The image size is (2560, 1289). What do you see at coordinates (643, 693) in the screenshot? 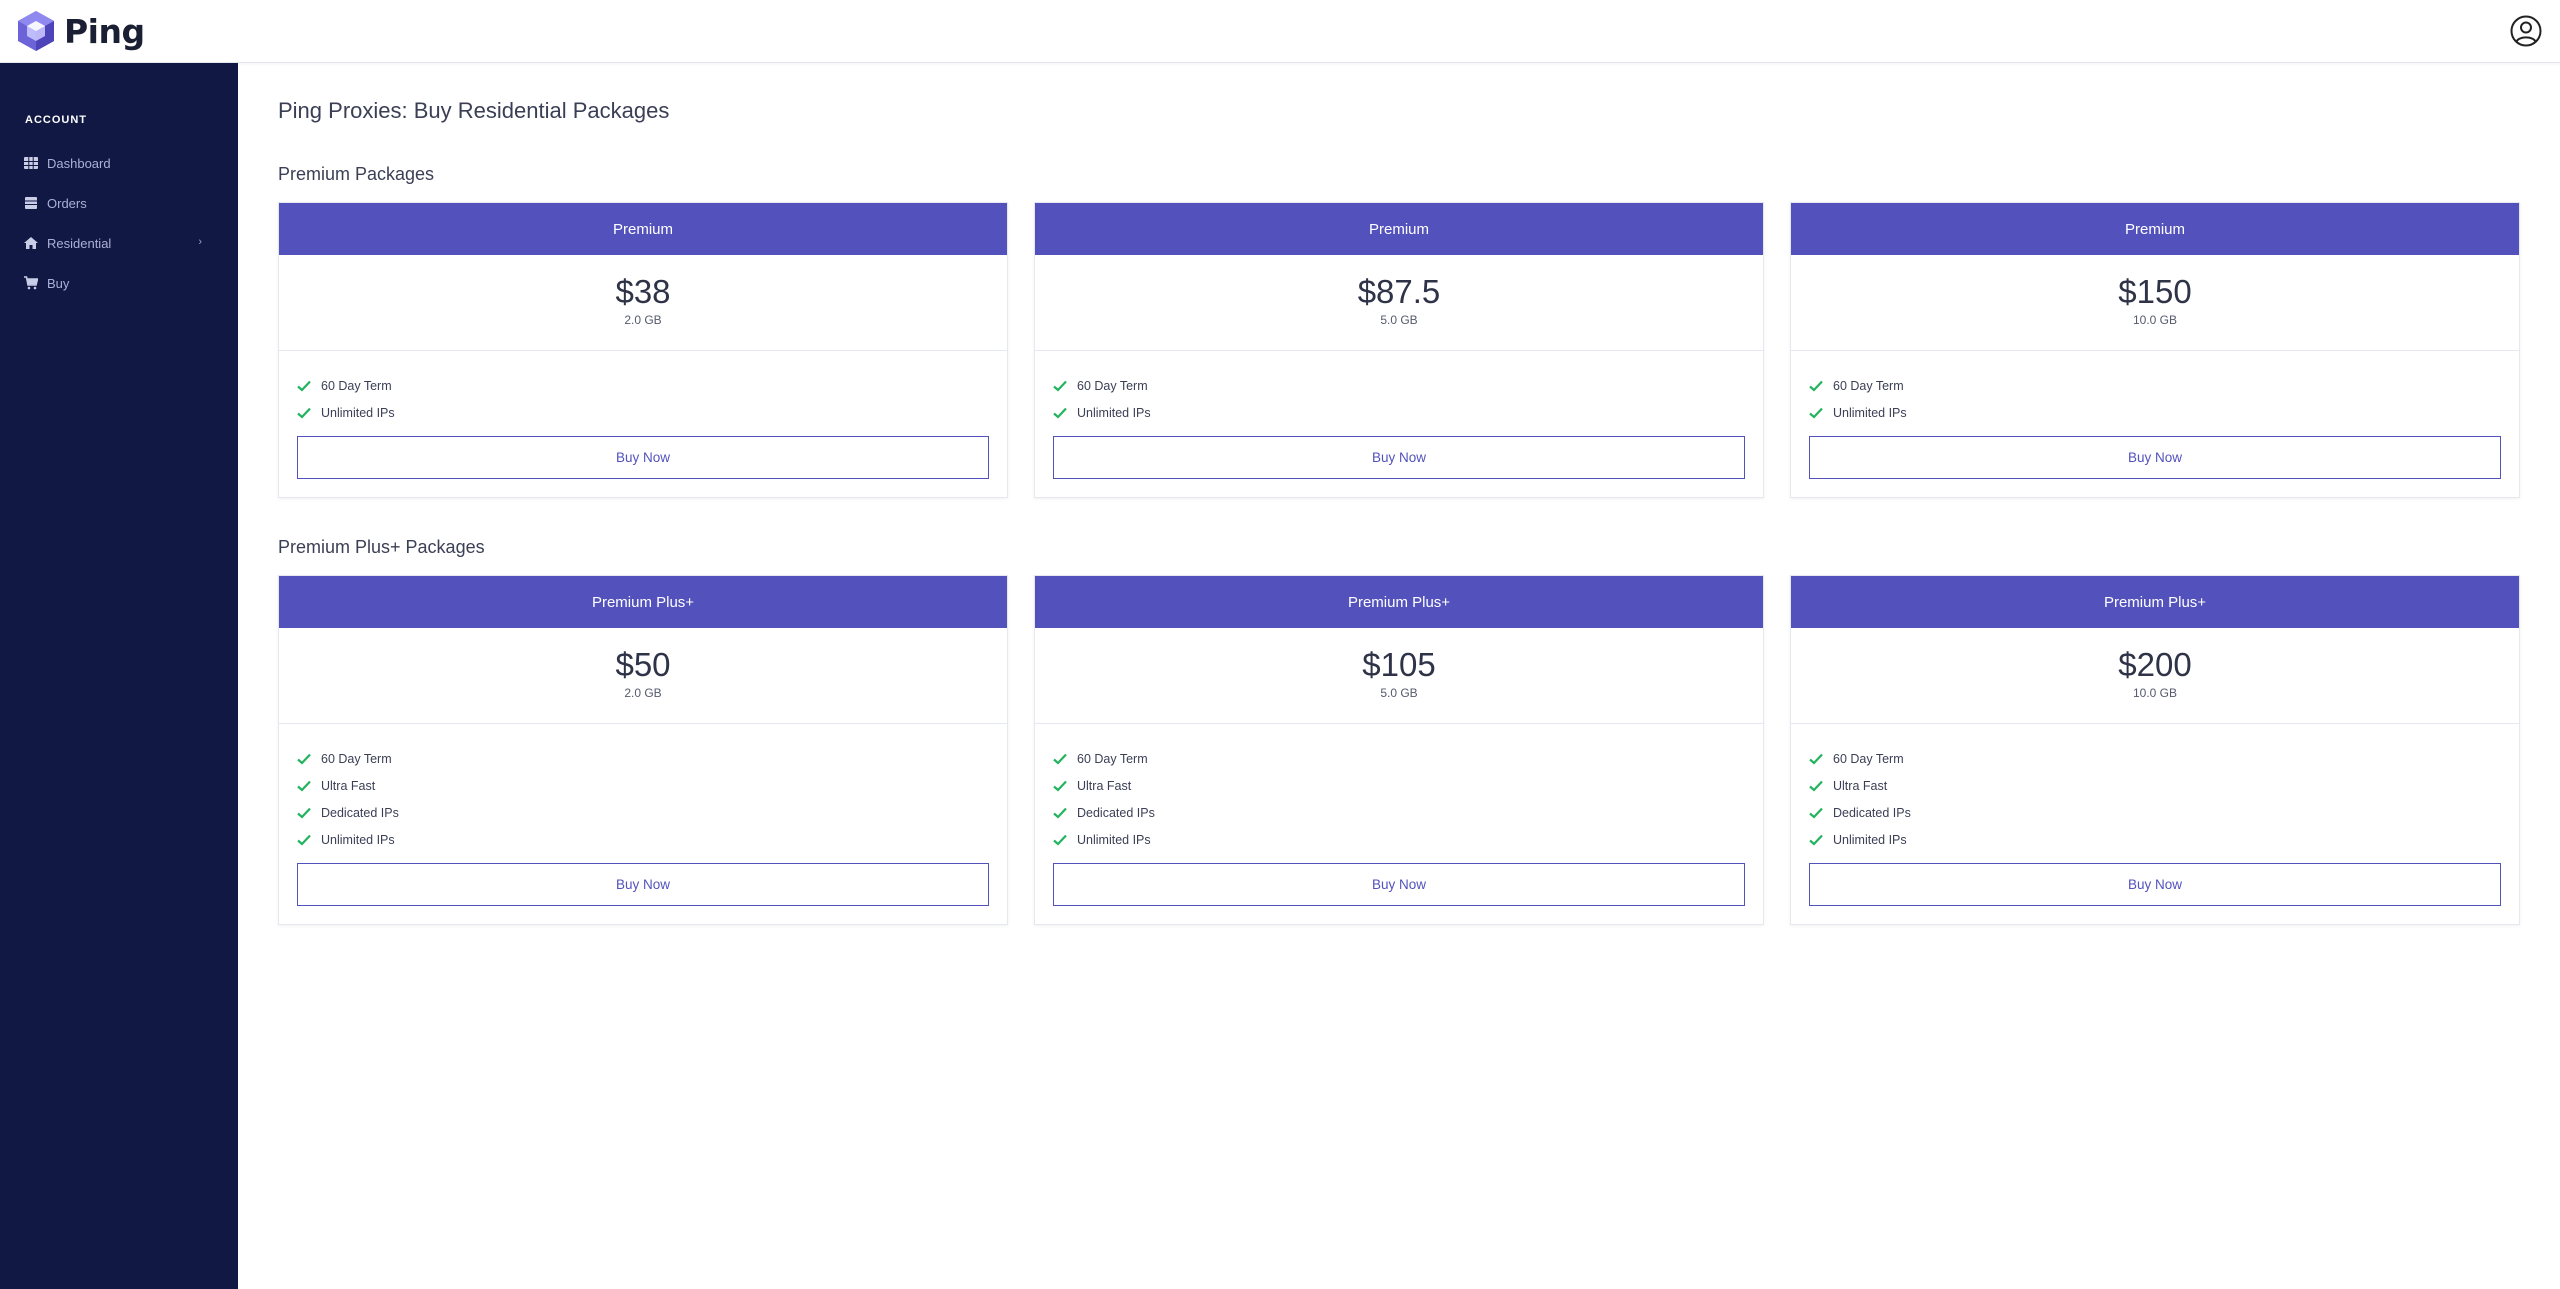
I see `data-size: 2.0 GB` at bounding box center [643, 693].